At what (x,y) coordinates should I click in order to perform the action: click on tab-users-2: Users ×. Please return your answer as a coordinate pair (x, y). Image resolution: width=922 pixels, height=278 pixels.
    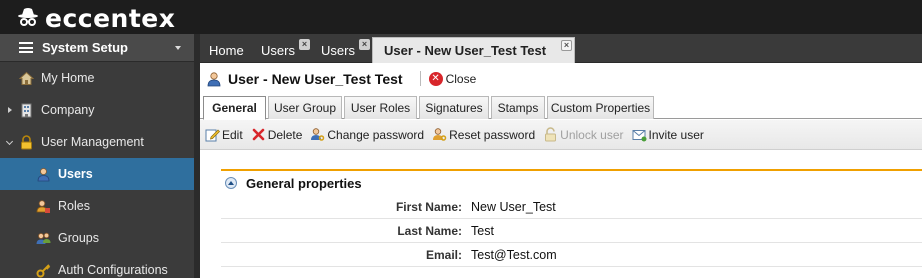
    Looking at the image, I should click on (342, 50).